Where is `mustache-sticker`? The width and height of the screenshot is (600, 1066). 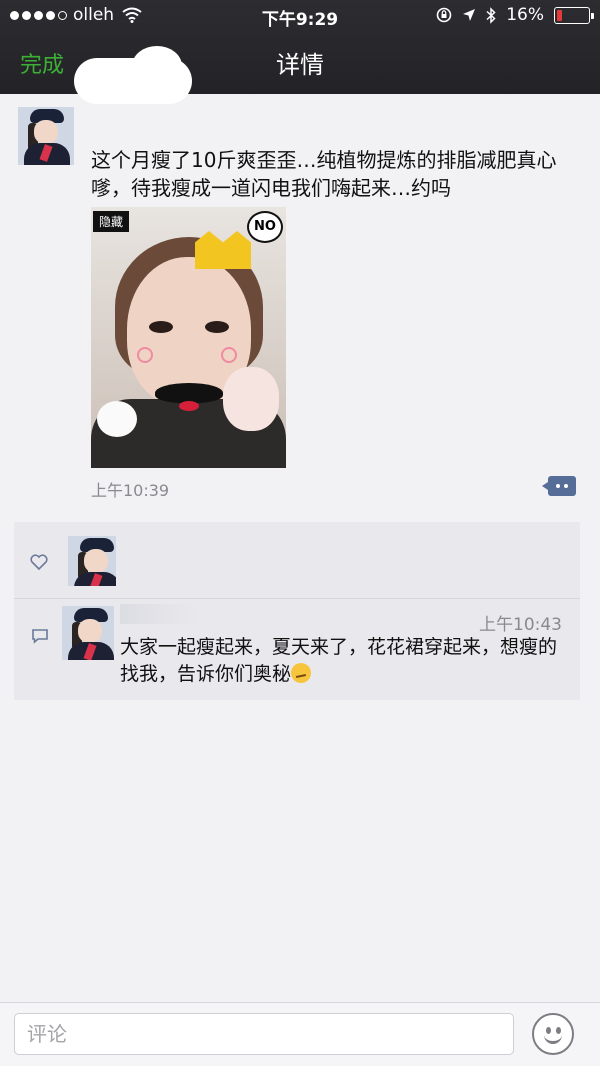 mustache-sticker is located at coordinates (189, 393).